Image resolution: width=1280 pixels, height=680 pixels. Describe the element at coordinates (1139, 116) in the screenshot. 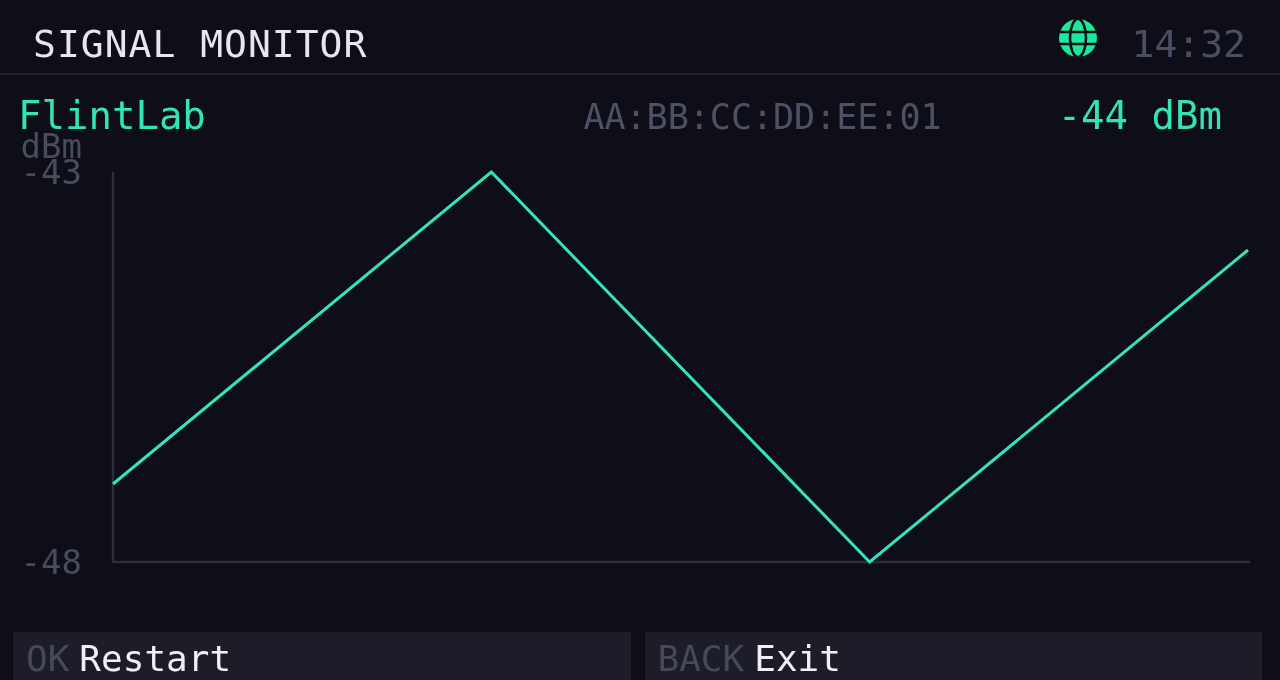

I see `signal-reading: -44 dBm` at that location.